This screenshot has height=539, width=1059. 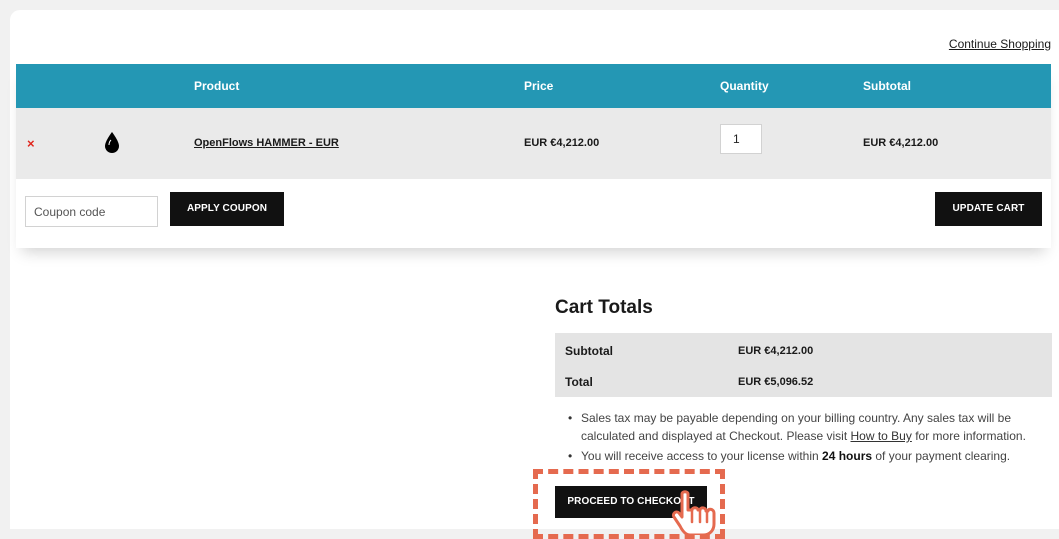 I want to click on product-price: EUR €4,212.00, so click(x=562, y=143).